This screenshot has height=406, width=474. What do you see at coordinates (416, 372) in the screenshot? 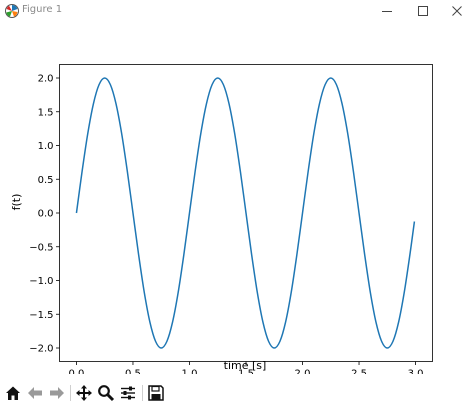
I see `x-tick-label: 3.0` at bounding box center [416, 372].